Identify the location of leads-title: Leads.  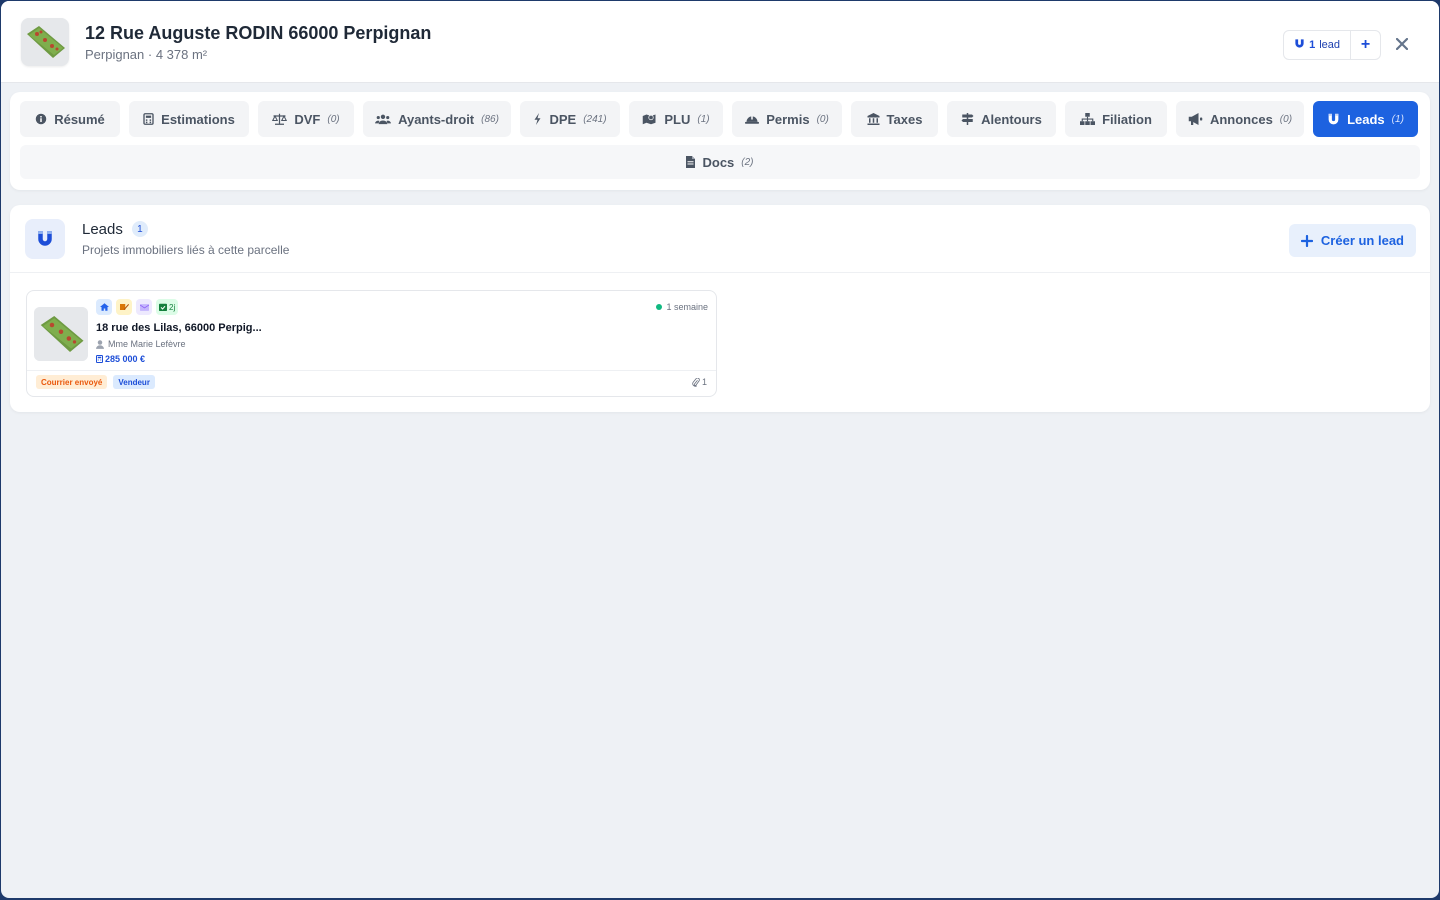
(102, 229).